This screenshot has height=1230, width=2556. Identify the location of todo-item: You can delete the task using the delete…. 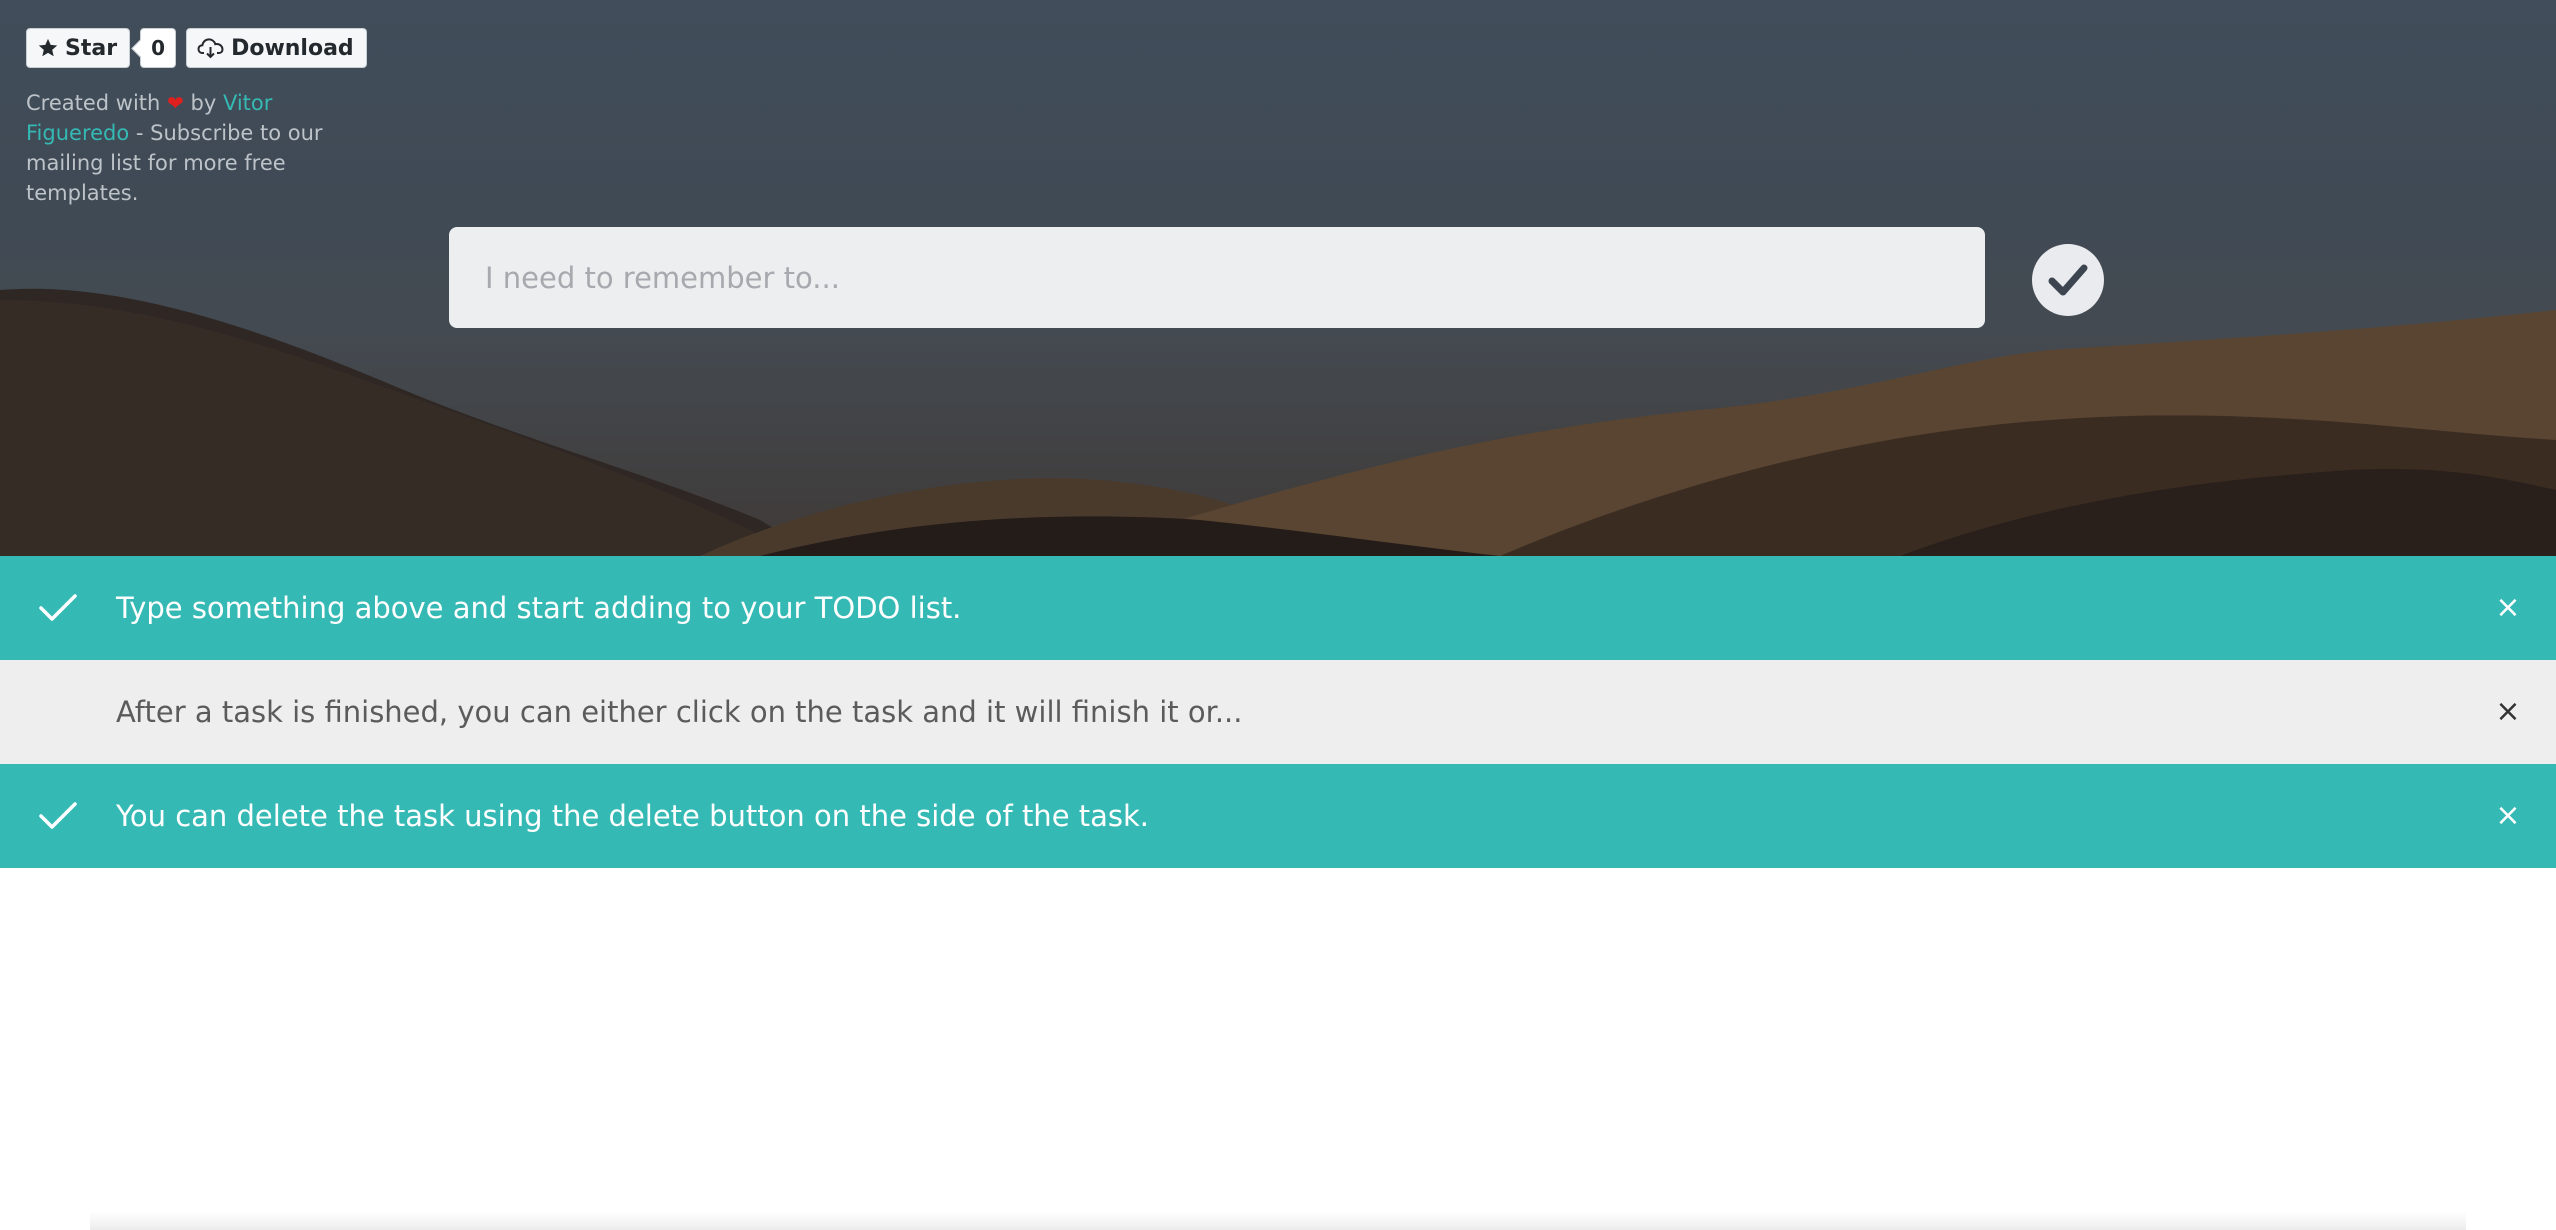
(1278, 816).